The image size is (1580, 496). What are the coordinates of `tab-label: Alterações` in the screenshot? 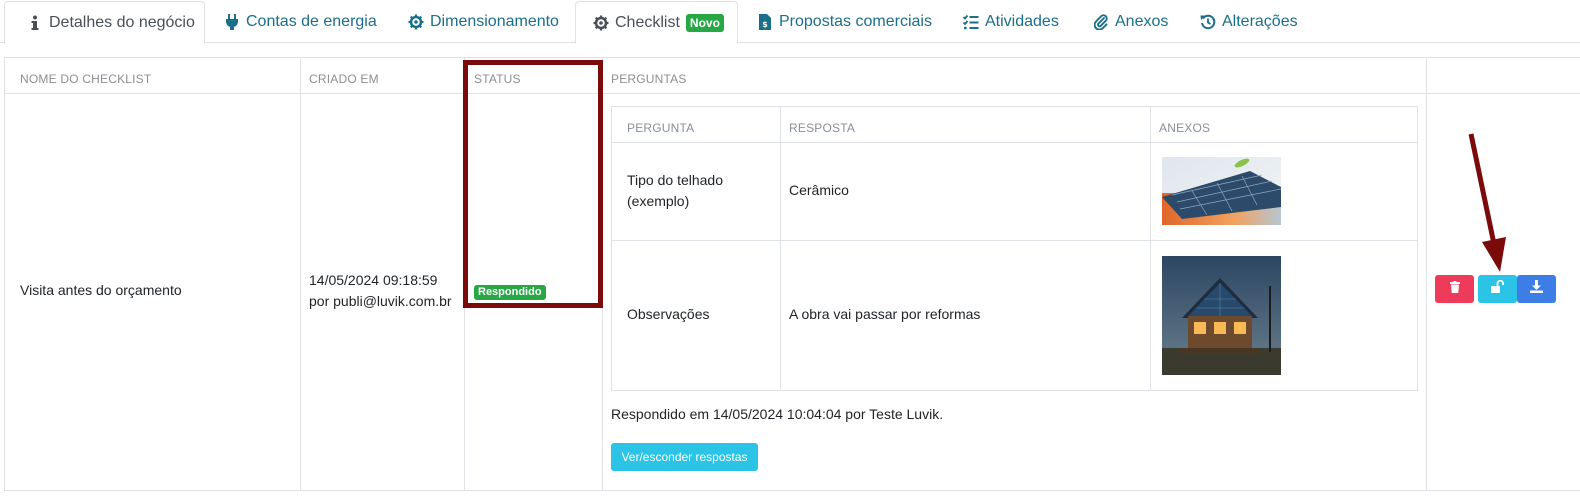 It's located at (1260, 21).